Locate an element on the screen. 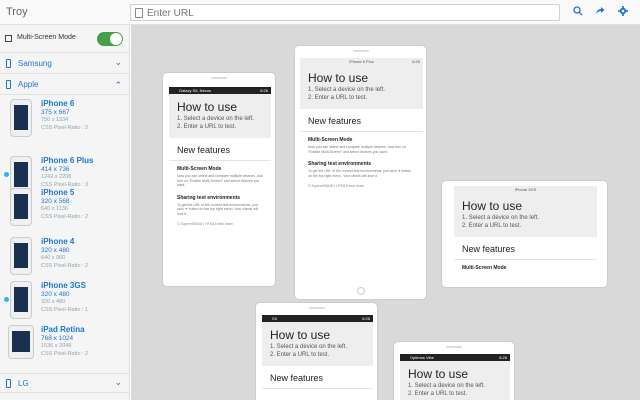 Image resolution: width=640 pixels, height=400 pixels. status-bar: iPhone 3GS is located at coordinates (525, 189).